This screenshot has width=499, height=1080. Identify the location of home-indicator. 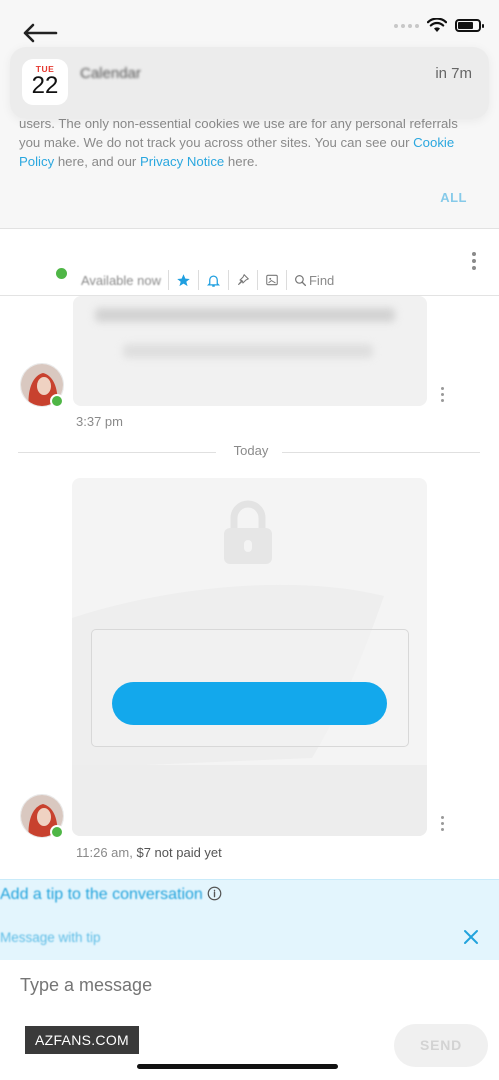
(237, 1066).